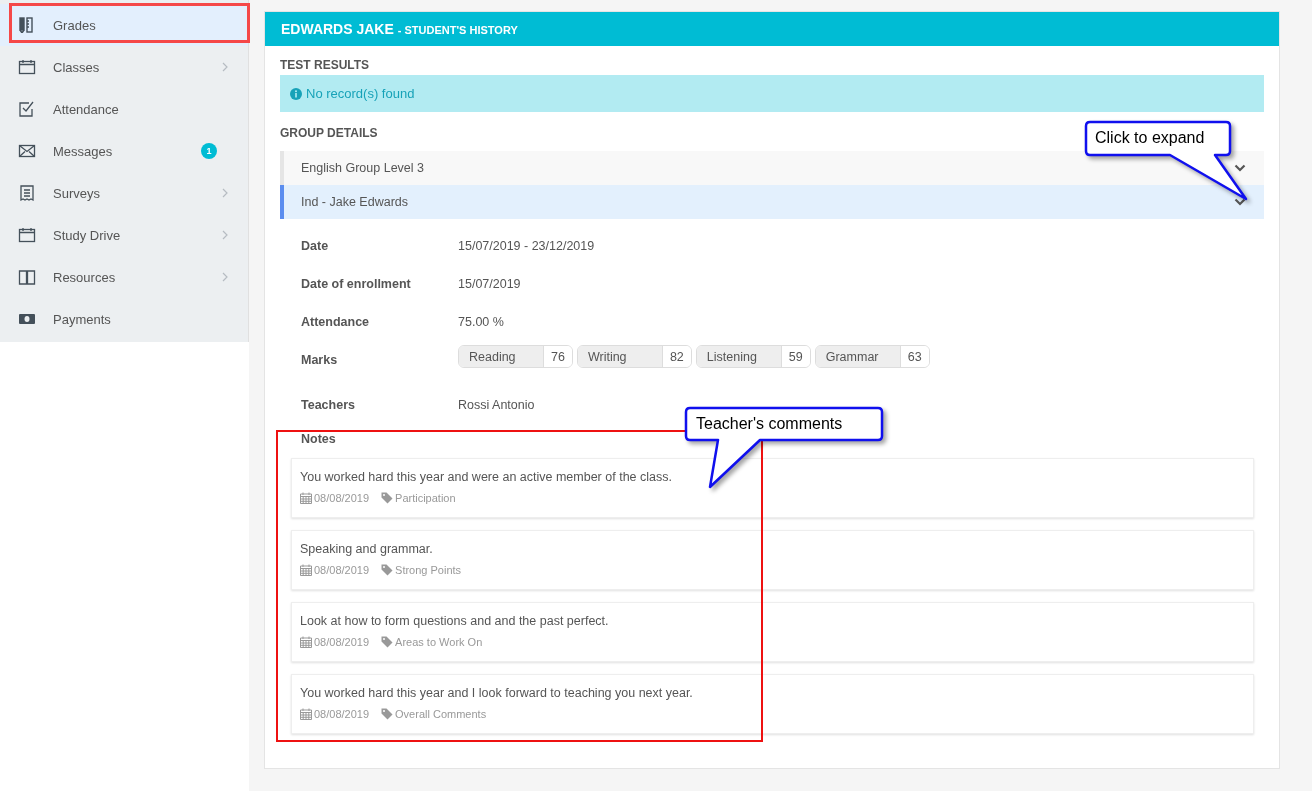 This screenshot has width=1312, height=791. Describe the element at coordinates (676, 356) in the screenshot. I see `mark-score: 82` at that location.